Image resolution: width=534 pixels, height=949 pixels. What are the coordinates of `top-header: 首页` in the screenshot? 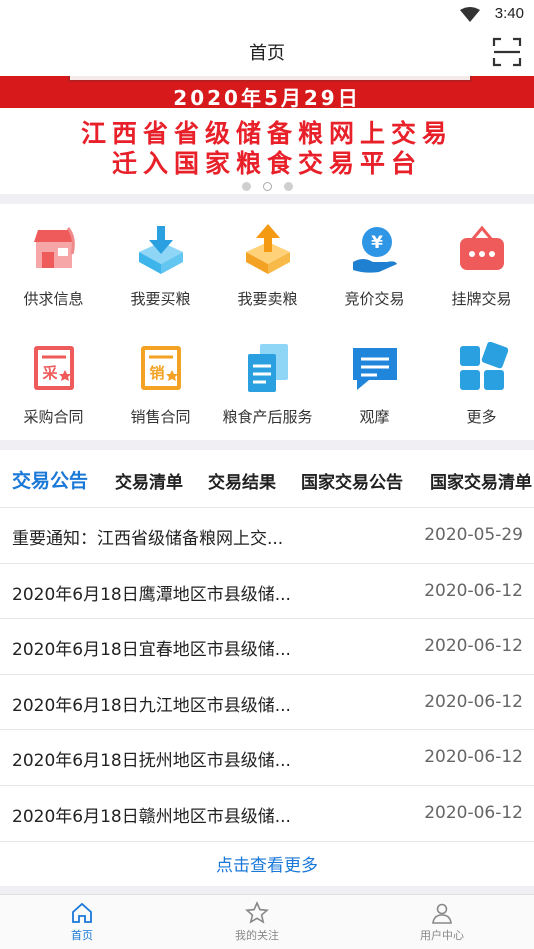 It's located at (267, 52).